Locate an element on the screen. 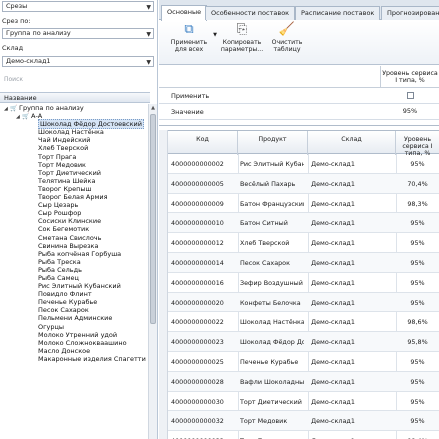  tree-item: Масло Донское is located at coordinates (74, 351).